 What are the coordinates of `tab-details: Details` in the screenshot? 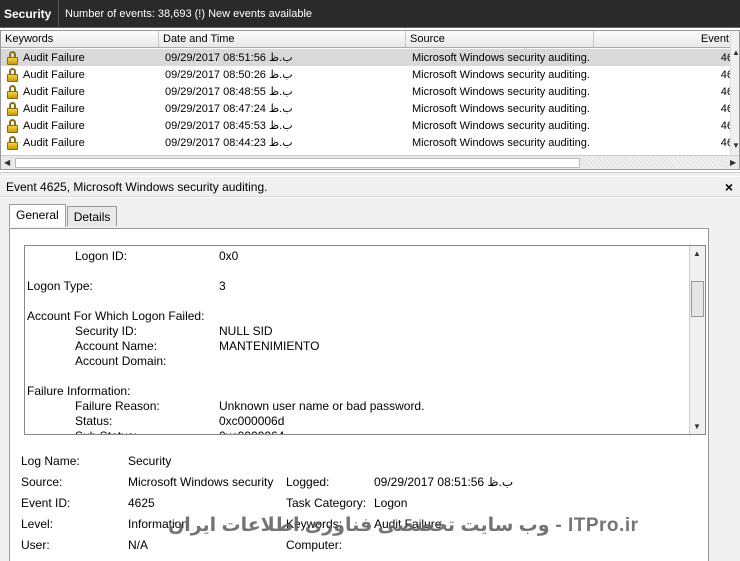 It's located at (92, 216).